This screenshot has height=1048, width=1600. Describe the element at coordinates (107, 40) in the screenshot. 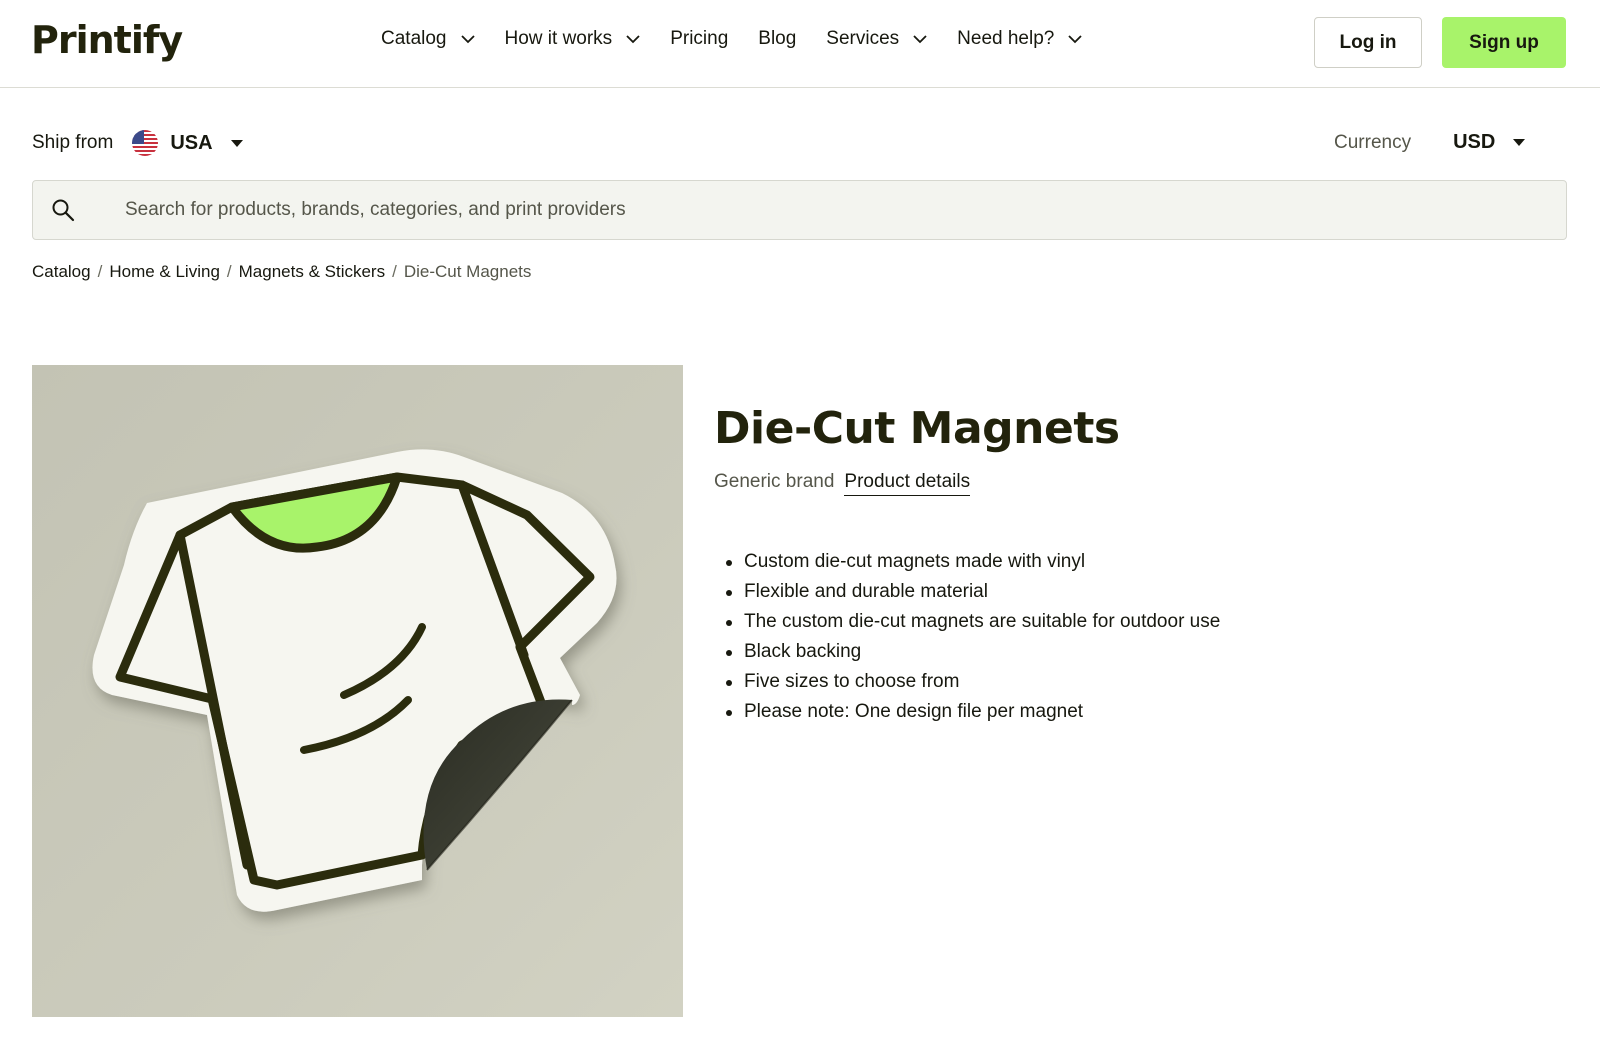

I see `printify-logo: Printify` at that location.